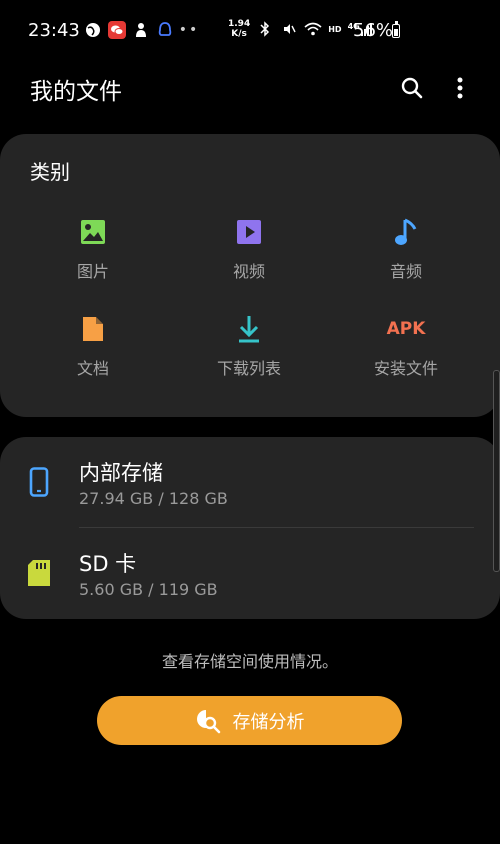 The height and width of the screenshot is (844, 500). I want to click on mute-icon, so click(289, 29).